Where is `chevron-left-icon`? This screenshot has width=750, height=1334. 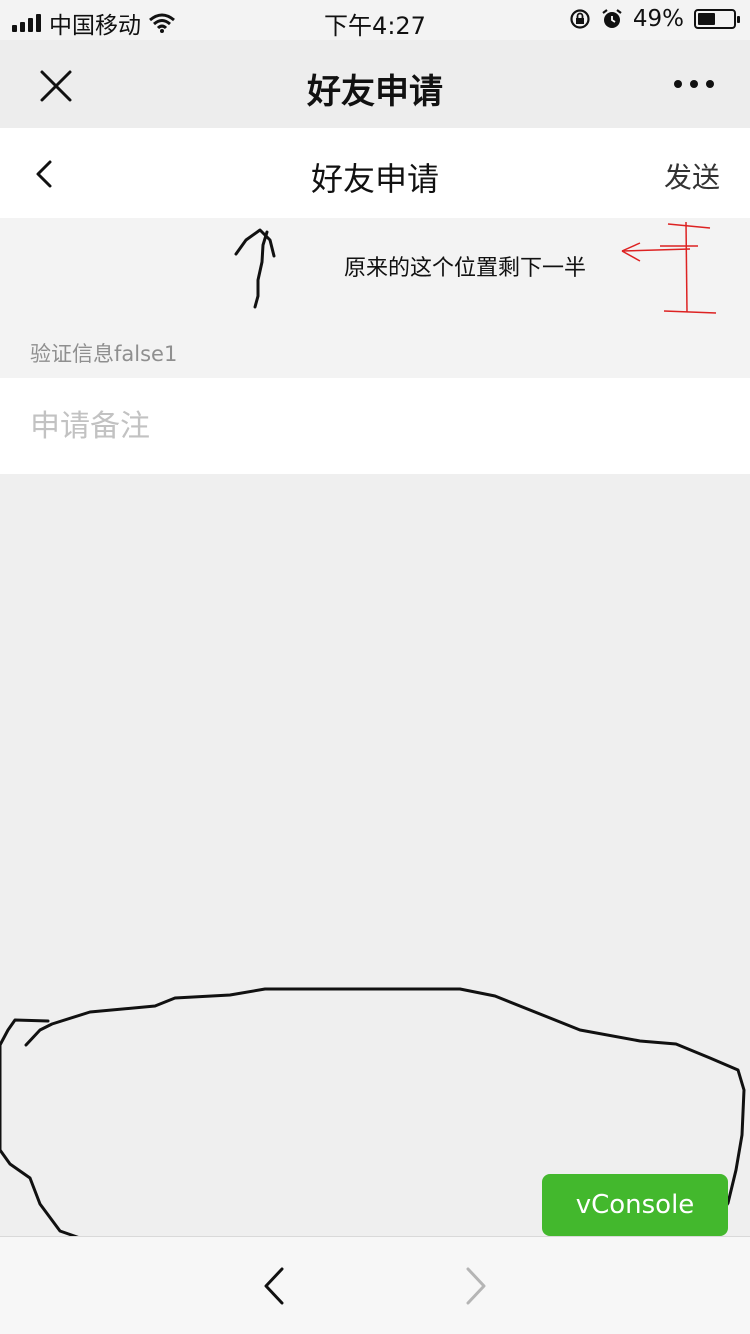
chevron-left-icon is located at coordinates (276, 1286).